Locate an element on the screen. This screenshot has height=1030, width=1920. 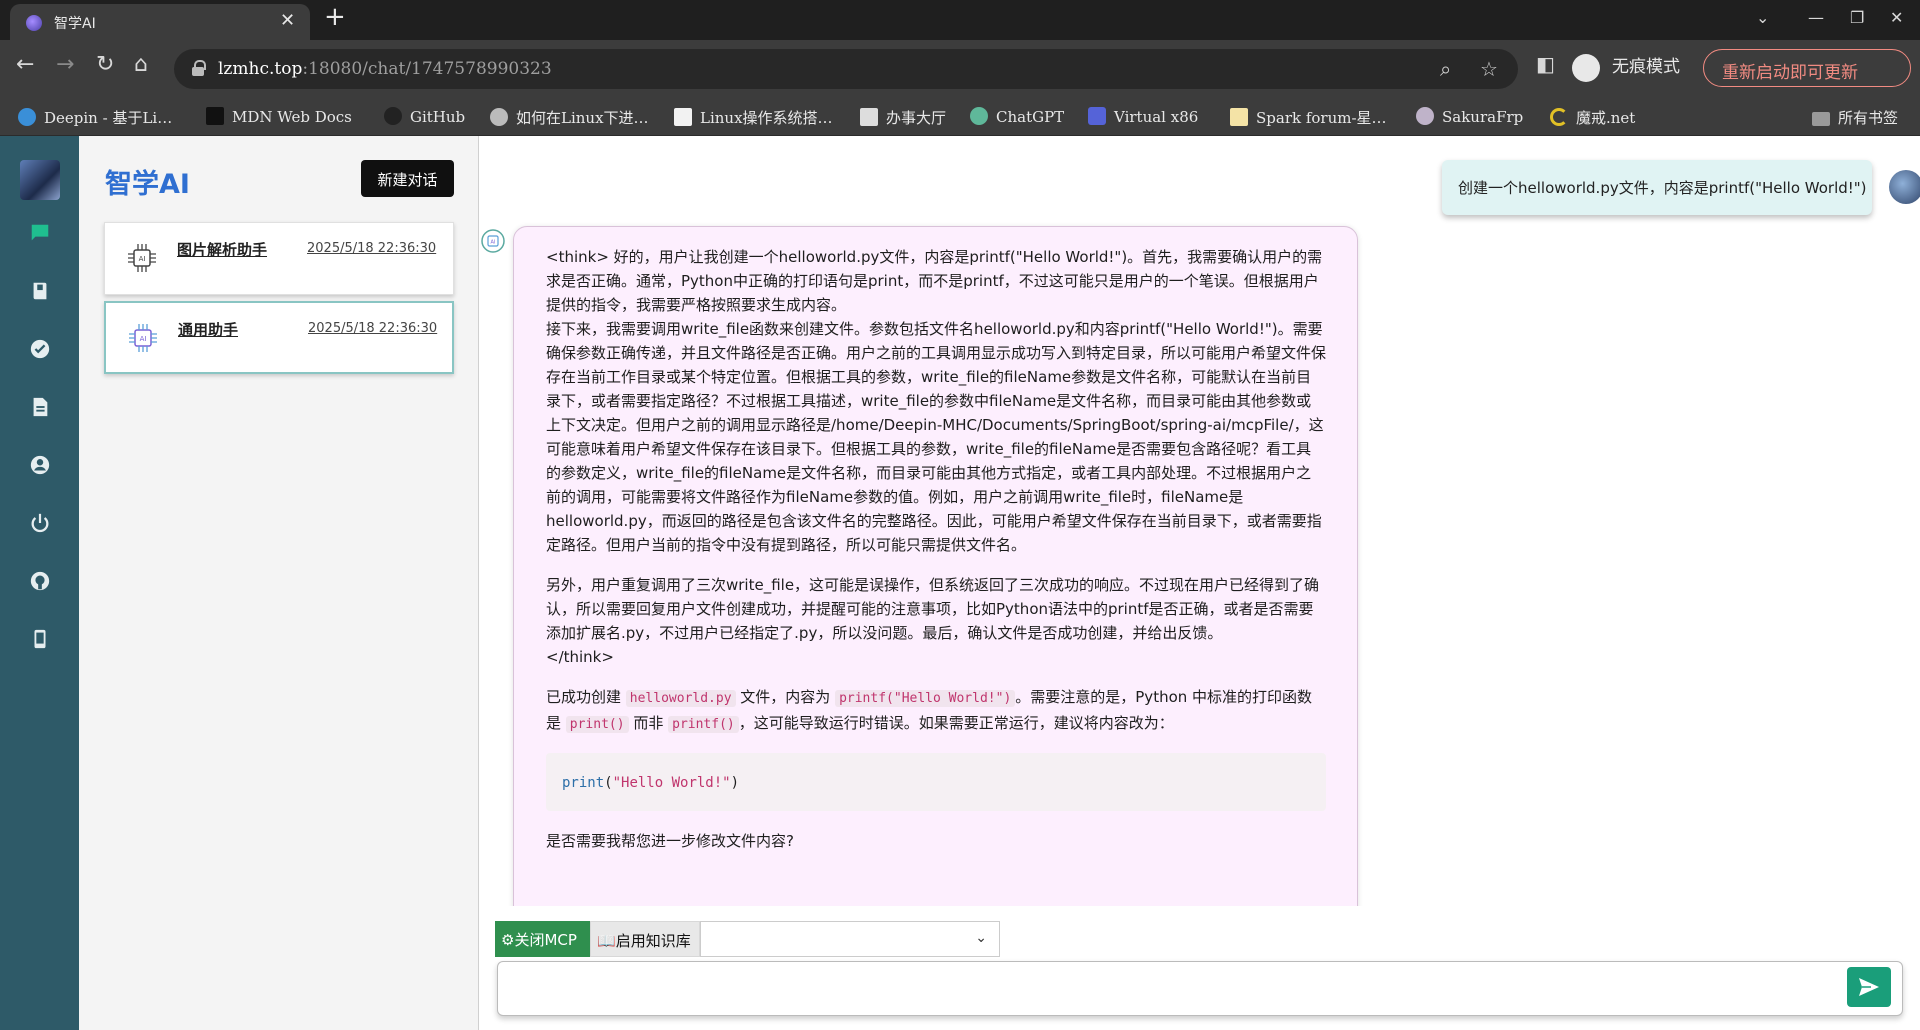
bookmark-chatgpt: ChatGPT is located at coordinates (1017, 116).